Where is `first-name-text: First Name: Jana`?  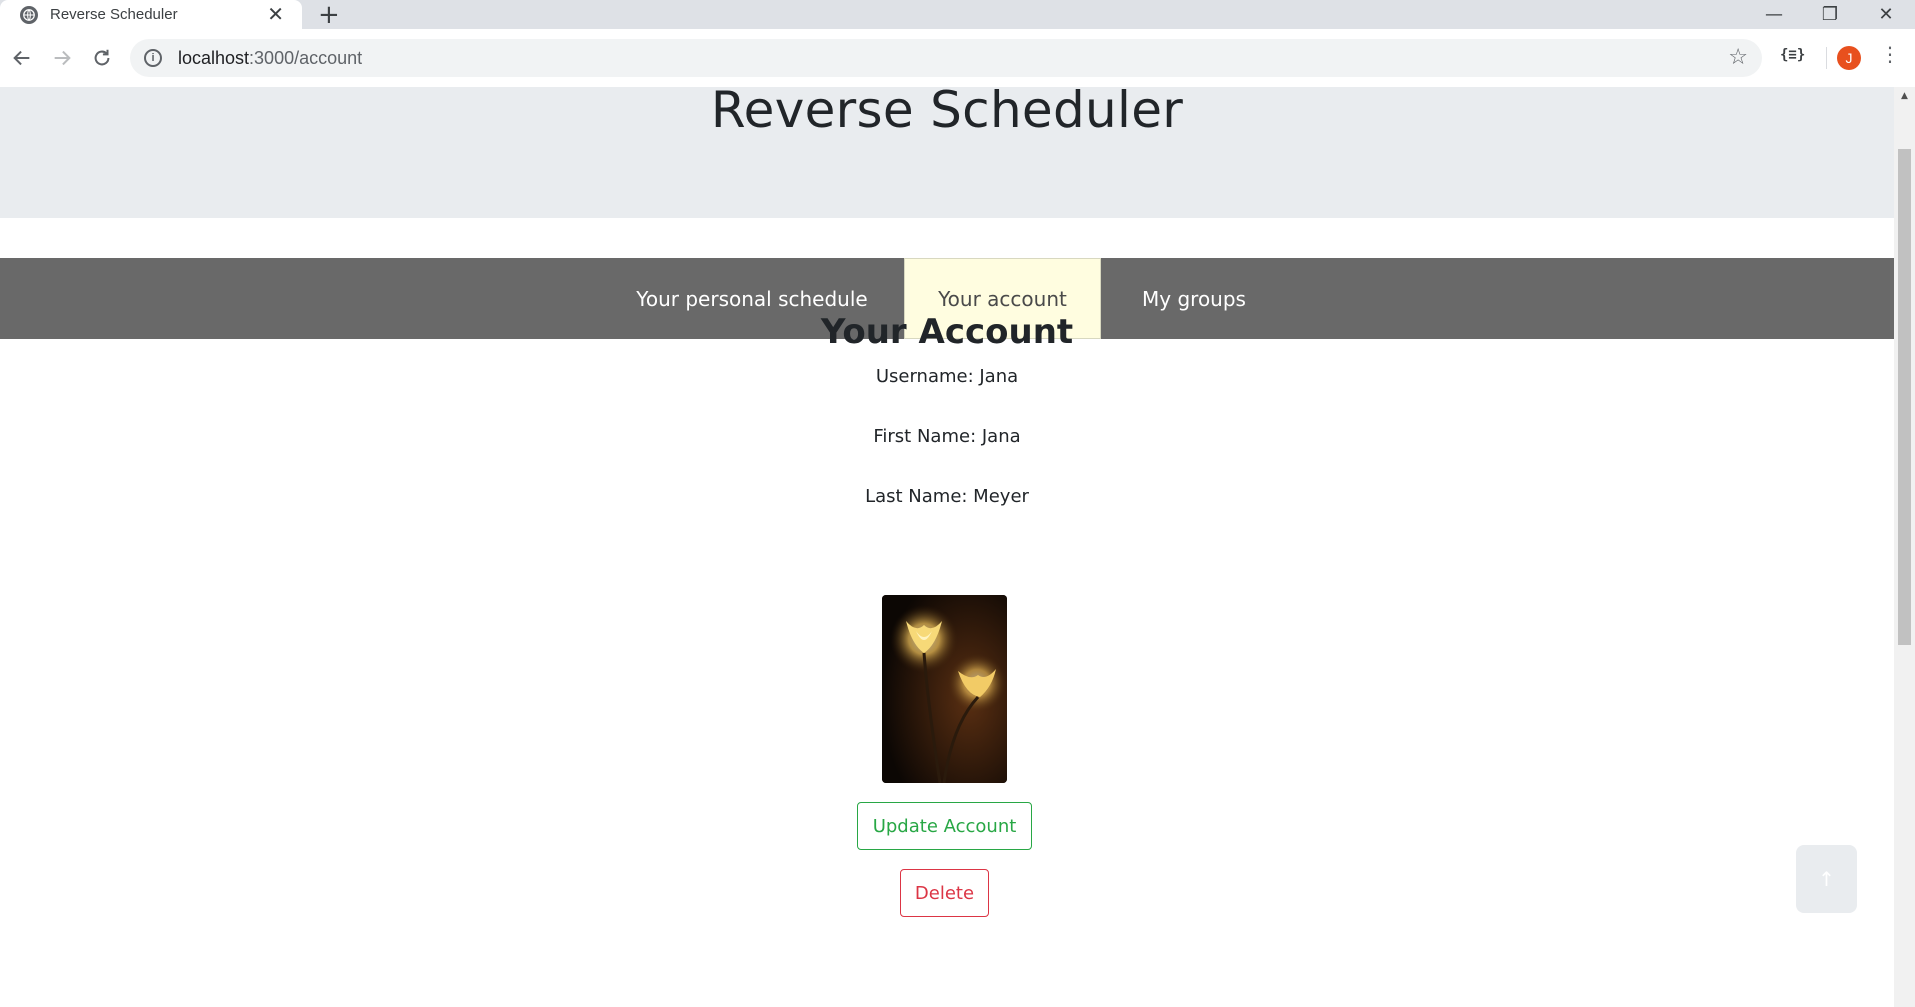
first-name-text: First Name: Jana is located at coordinates (947, 436).